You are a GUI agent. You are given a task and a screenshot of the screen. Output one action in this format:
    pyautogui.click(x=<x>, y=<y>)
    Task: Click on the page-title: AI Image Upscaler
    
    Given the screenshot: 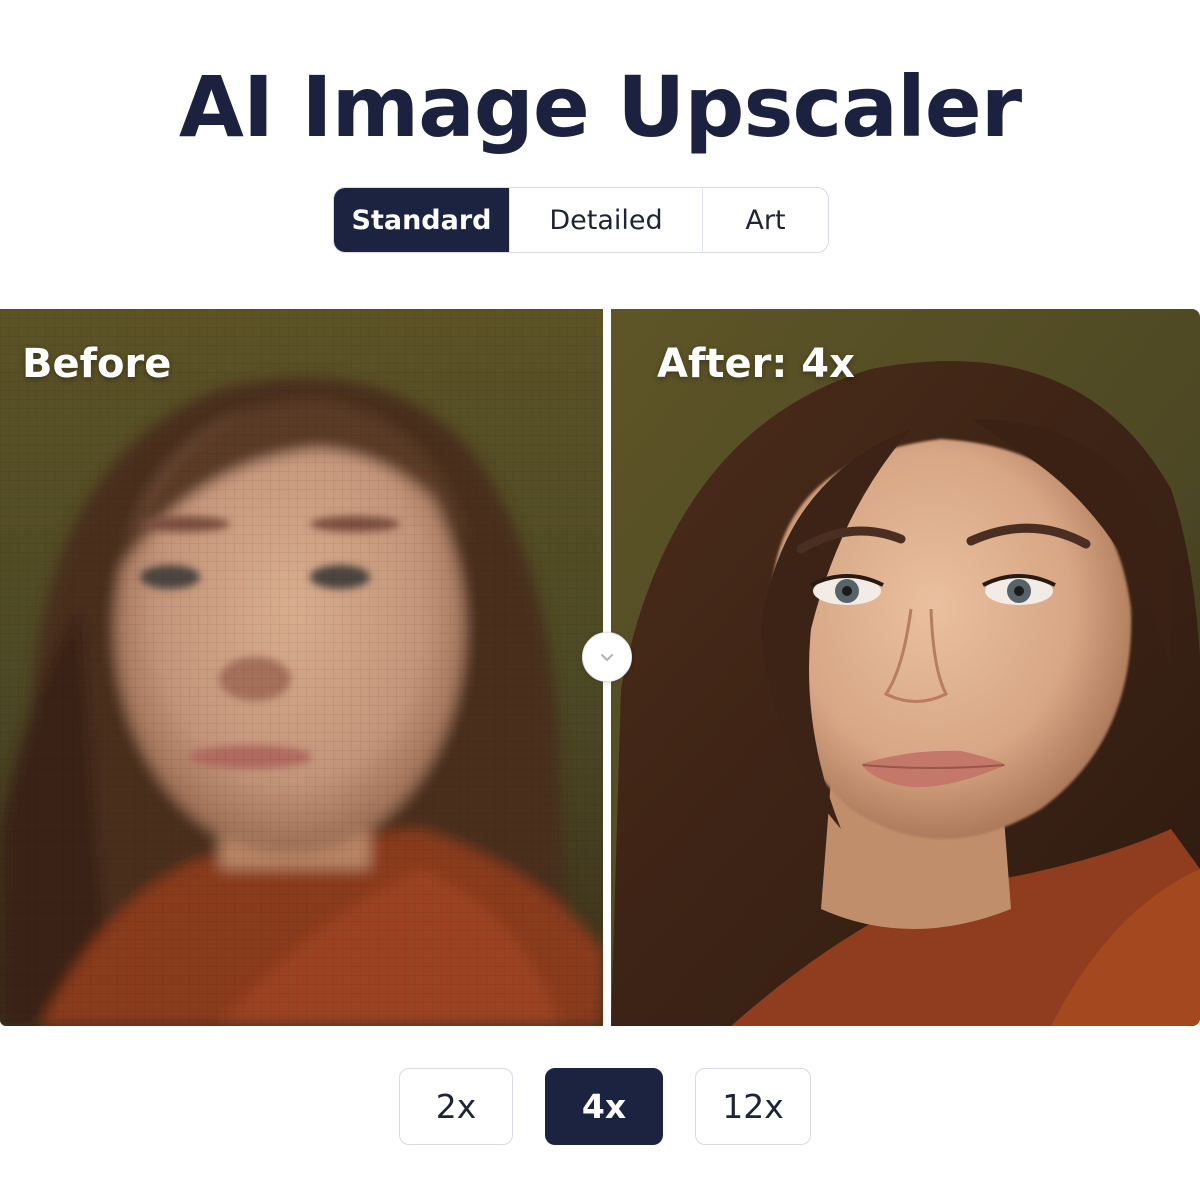 What is the action you would take?
    pyautogui.click(x=600, y=107)
    